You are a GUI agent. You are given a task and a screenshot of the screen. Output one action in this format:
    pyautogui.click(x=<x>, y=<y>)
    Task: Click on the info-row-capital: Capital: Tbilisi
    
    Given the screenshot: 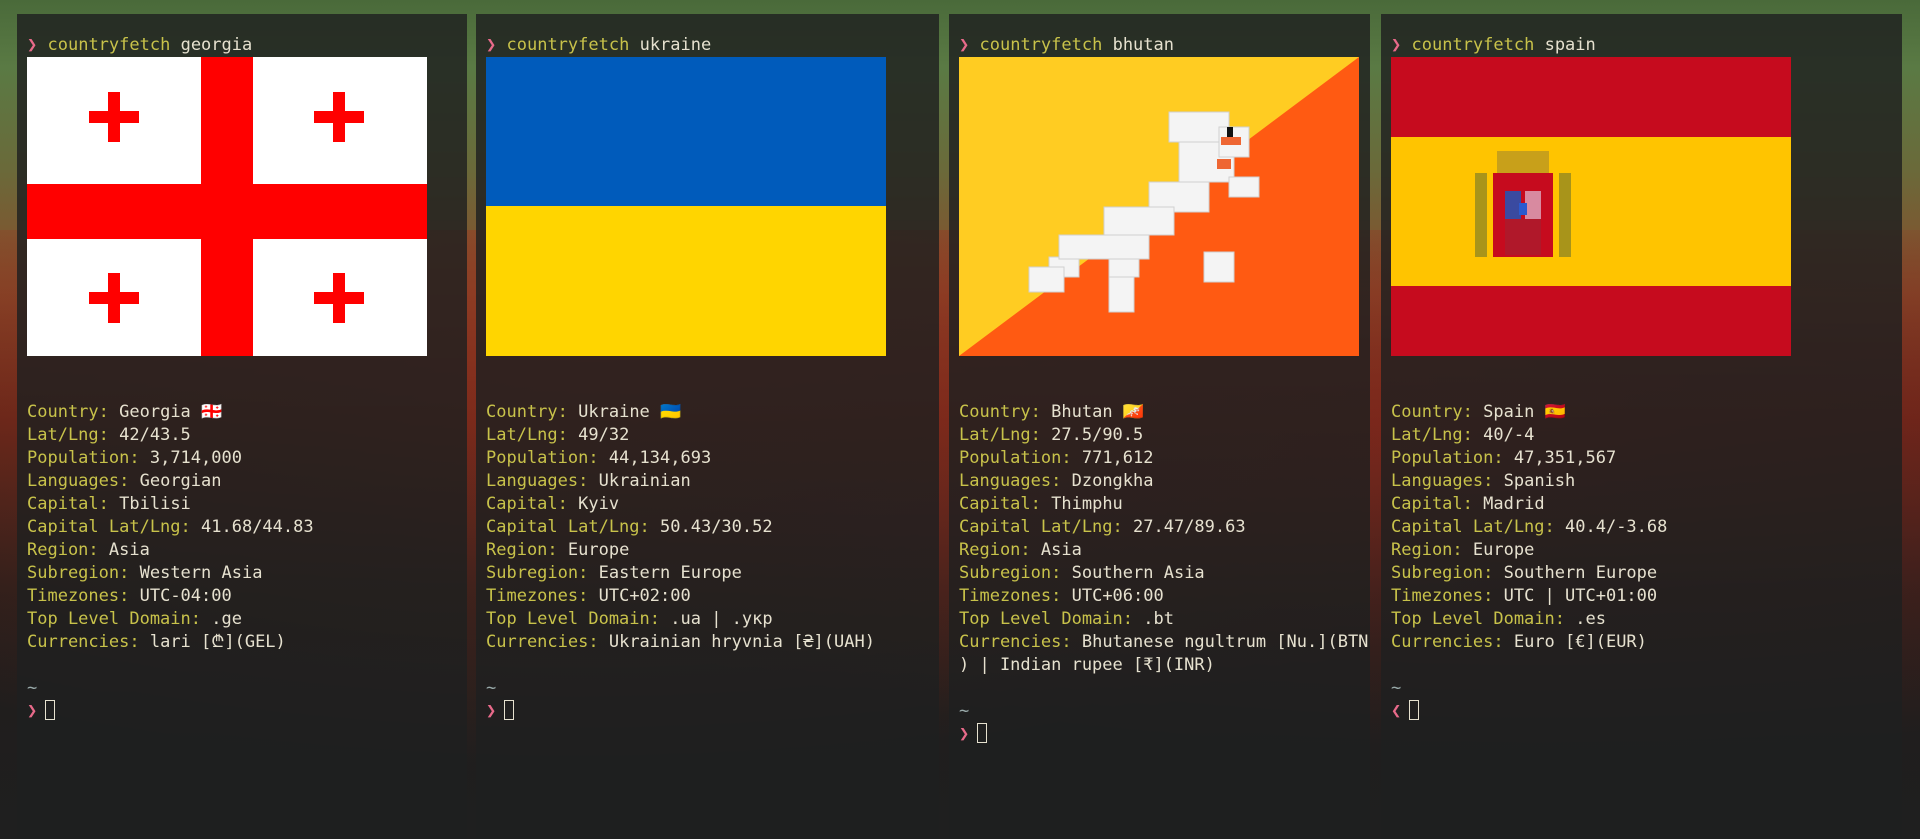 What is the action you would take?
    pyautogui.click(x=242, y=504)
    